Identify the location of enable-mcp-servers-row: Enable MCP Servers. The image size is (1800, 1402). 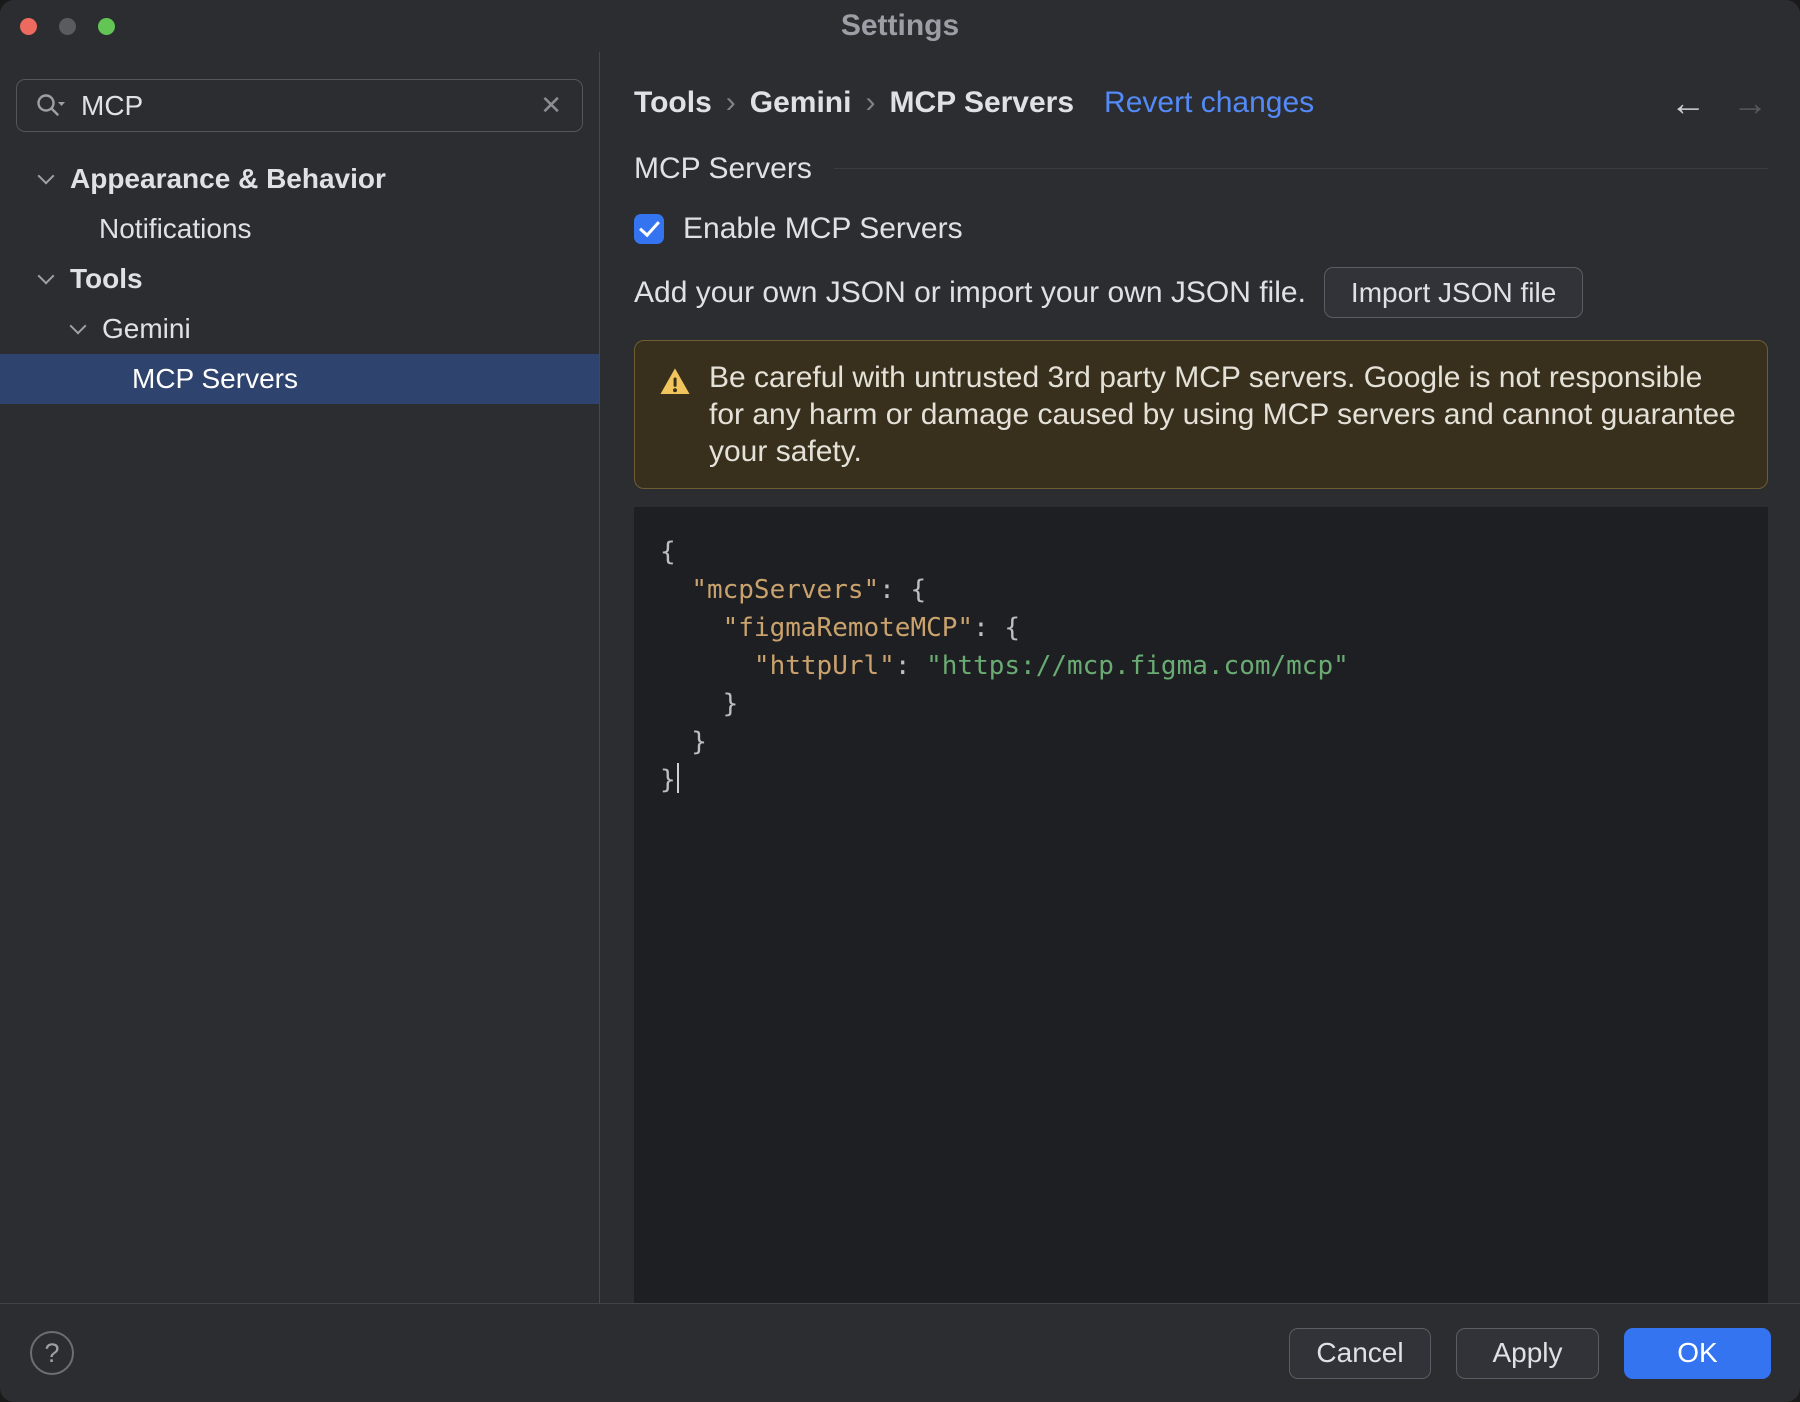
(1201, 228).